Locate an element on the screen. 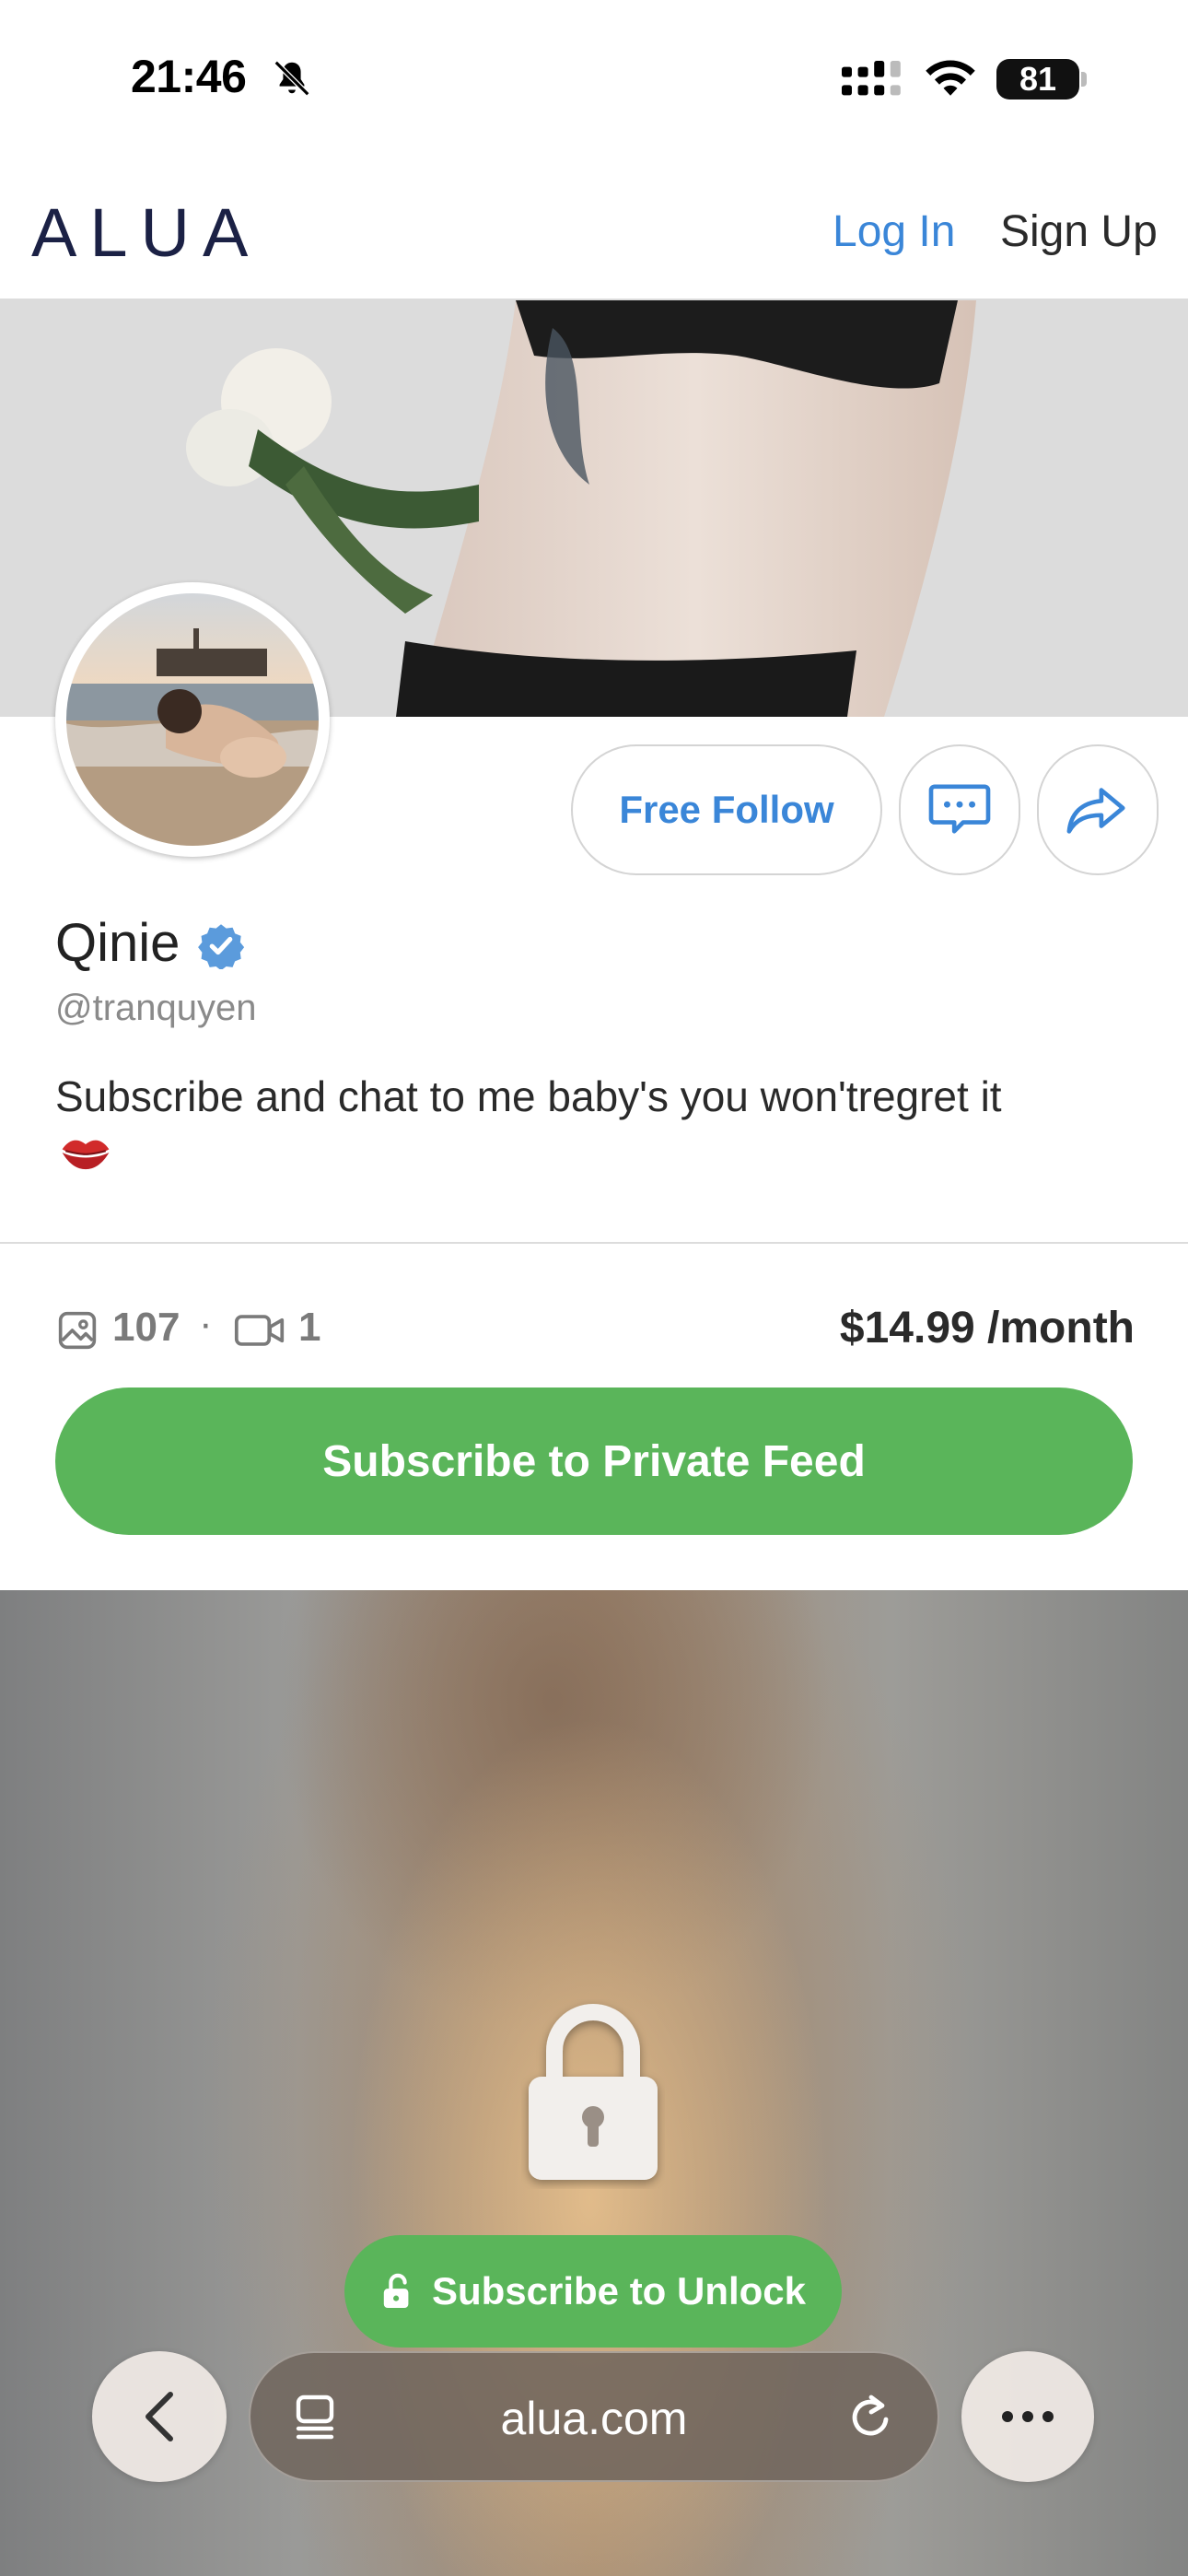  status-time: 21:46 is located at coordinates (189, 76).